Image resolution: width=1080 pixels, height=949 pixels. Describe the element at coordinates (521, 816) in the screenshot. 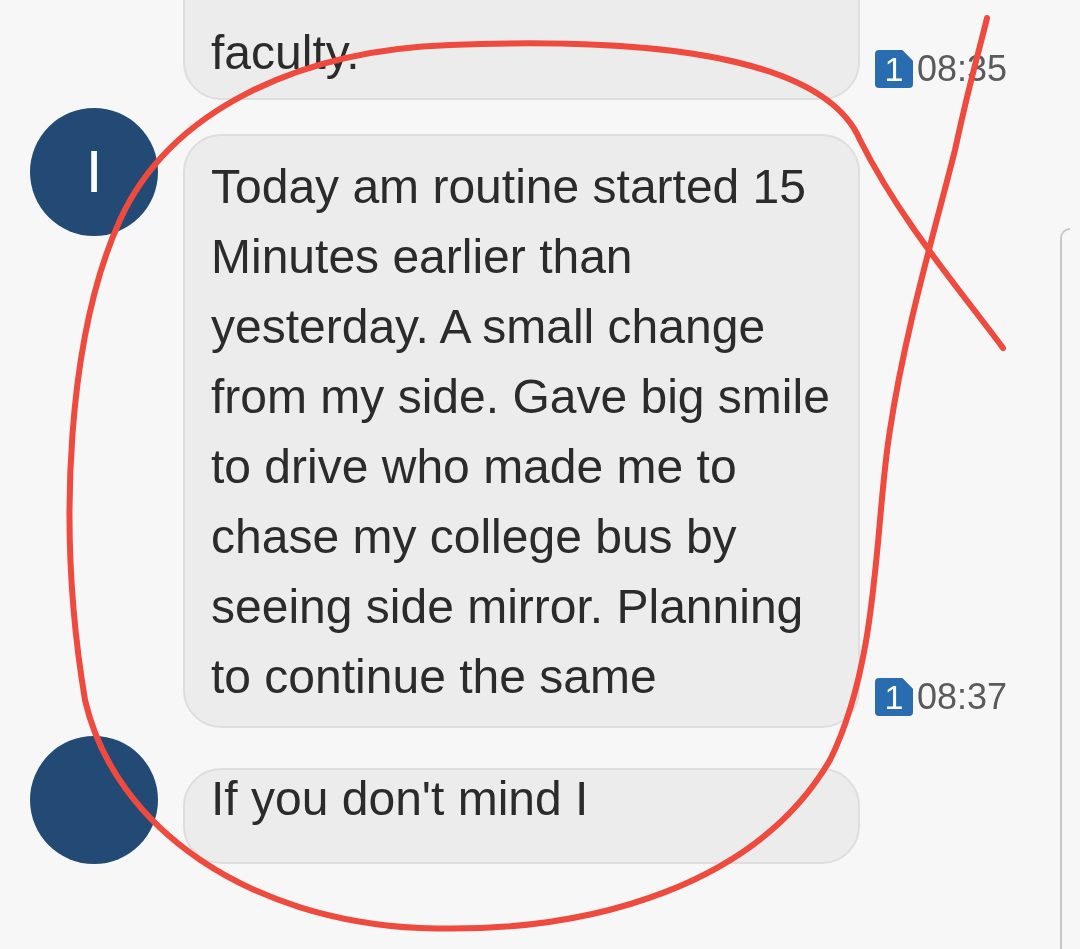

I see `message-bubble: If you don't mind I` at that location.